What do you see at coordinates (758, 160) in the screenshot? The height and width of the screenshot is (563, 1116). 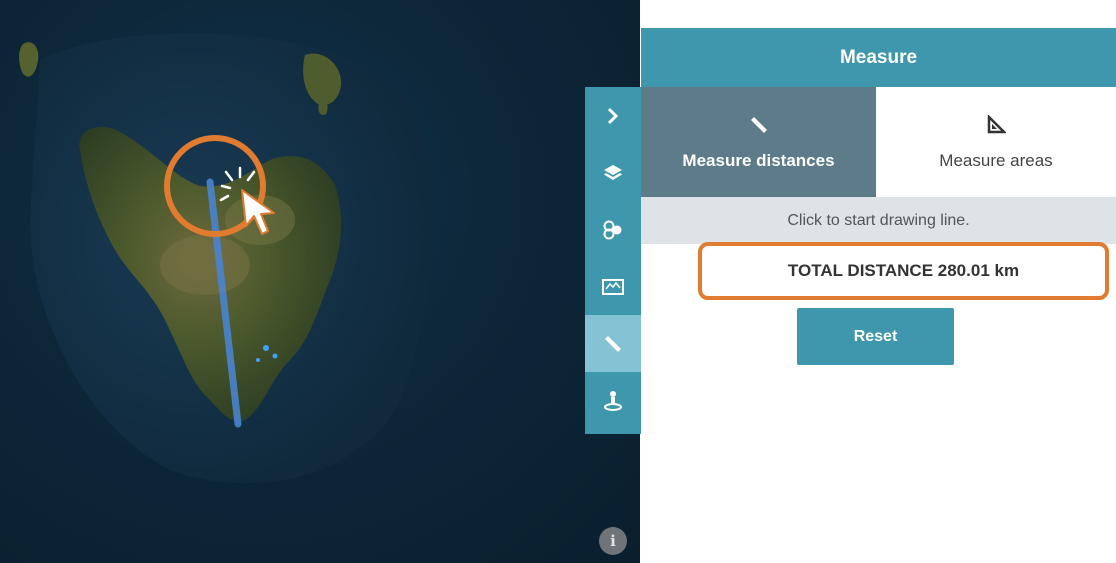 I see `tab-label: Measure distances` at bounding box center [758, 160].